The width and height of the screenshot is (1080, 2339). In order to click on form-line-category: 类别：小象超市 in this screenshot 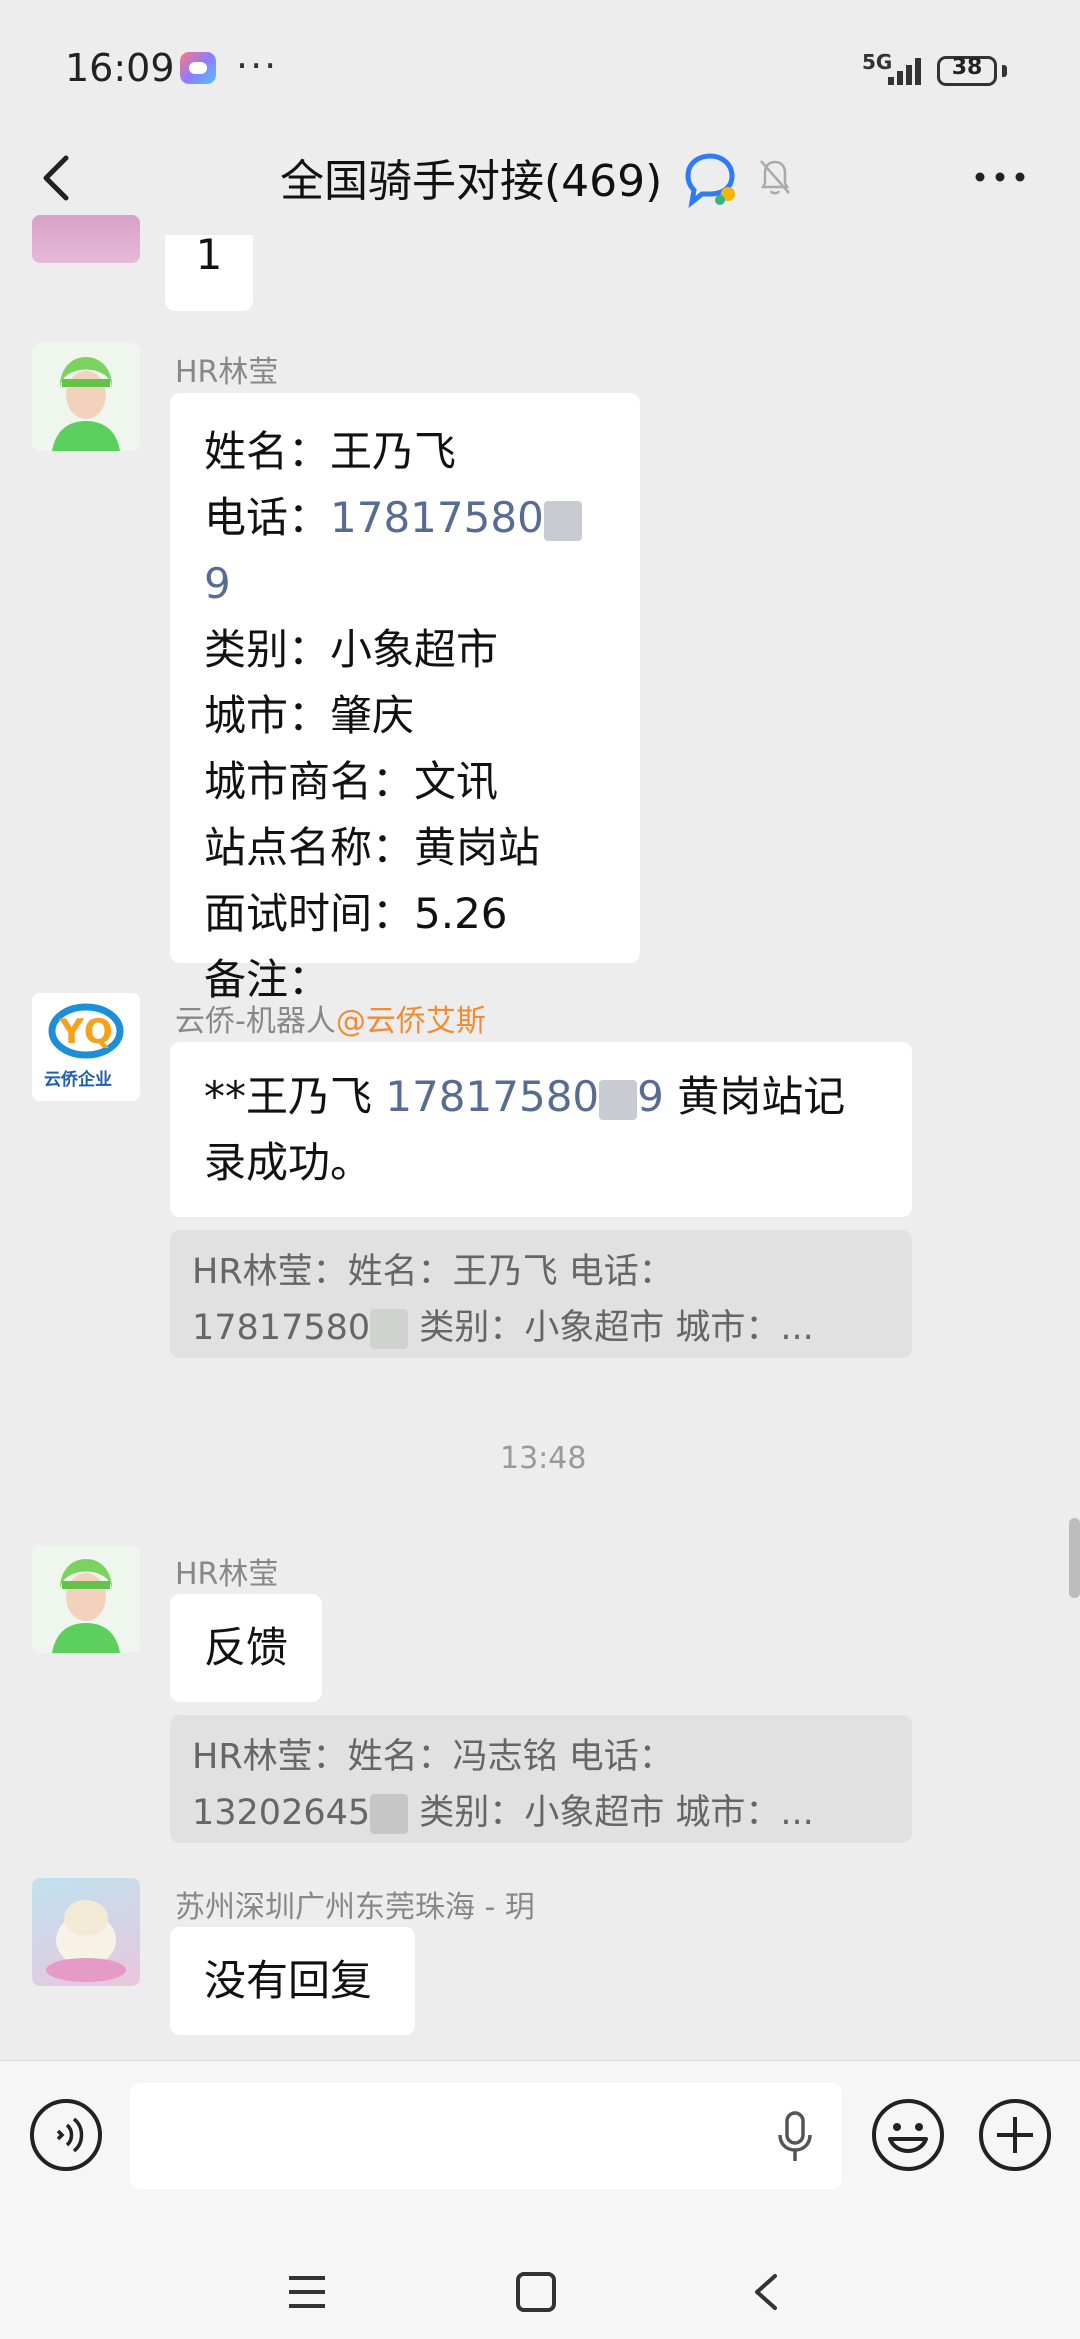, I will do `click(351, 649)`.